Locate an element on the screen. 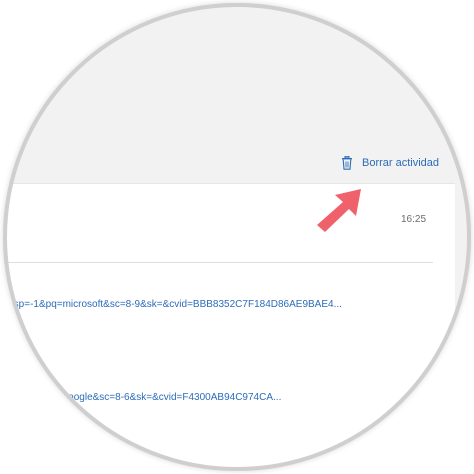 Image resolution: width=474 pixels, height=474 pixels. divider is located at coordinates (218, 262).